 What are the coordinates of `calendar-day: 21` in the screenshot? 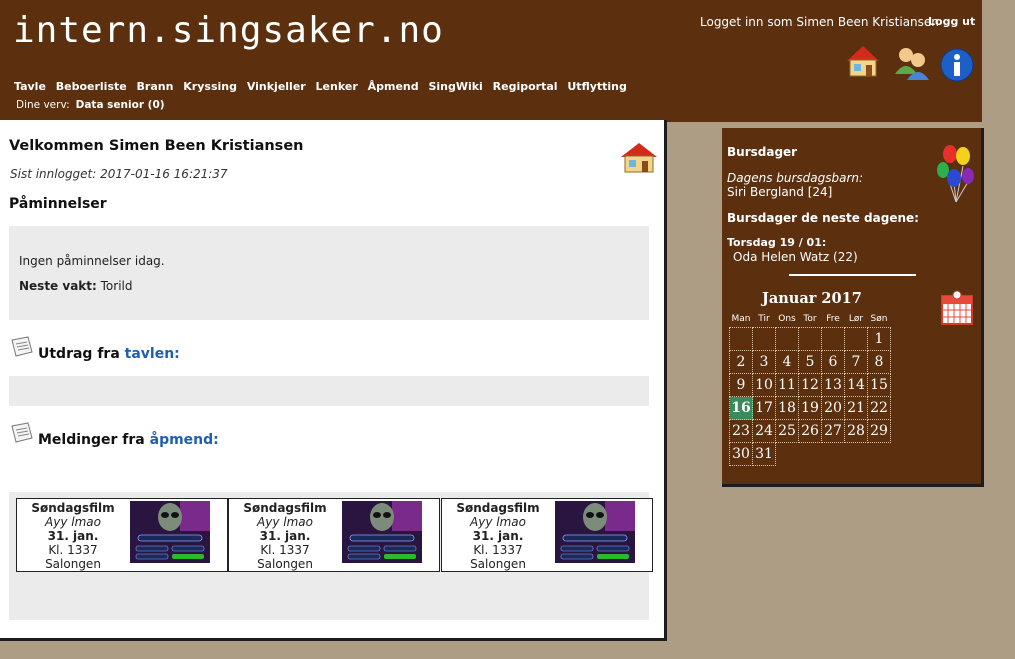 It's located at (856, 408).